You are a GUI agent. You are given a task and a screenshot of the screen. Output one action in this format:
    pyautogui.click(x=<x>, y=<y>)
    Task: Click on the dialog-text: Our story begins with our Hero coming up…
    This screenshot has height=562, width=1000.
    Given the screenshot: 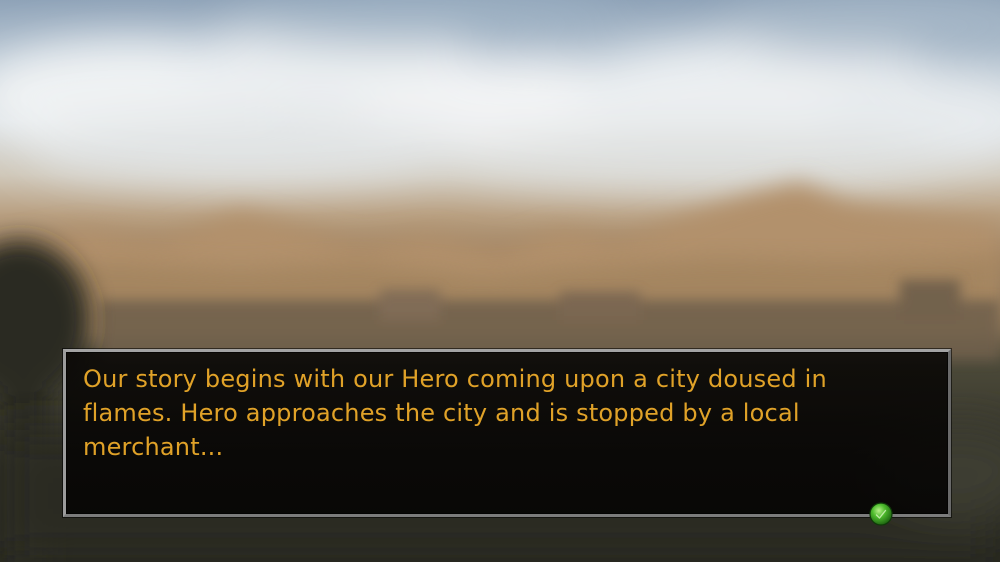 What is the action you would take?
    pyautogui.click(x=455, y=413)
    